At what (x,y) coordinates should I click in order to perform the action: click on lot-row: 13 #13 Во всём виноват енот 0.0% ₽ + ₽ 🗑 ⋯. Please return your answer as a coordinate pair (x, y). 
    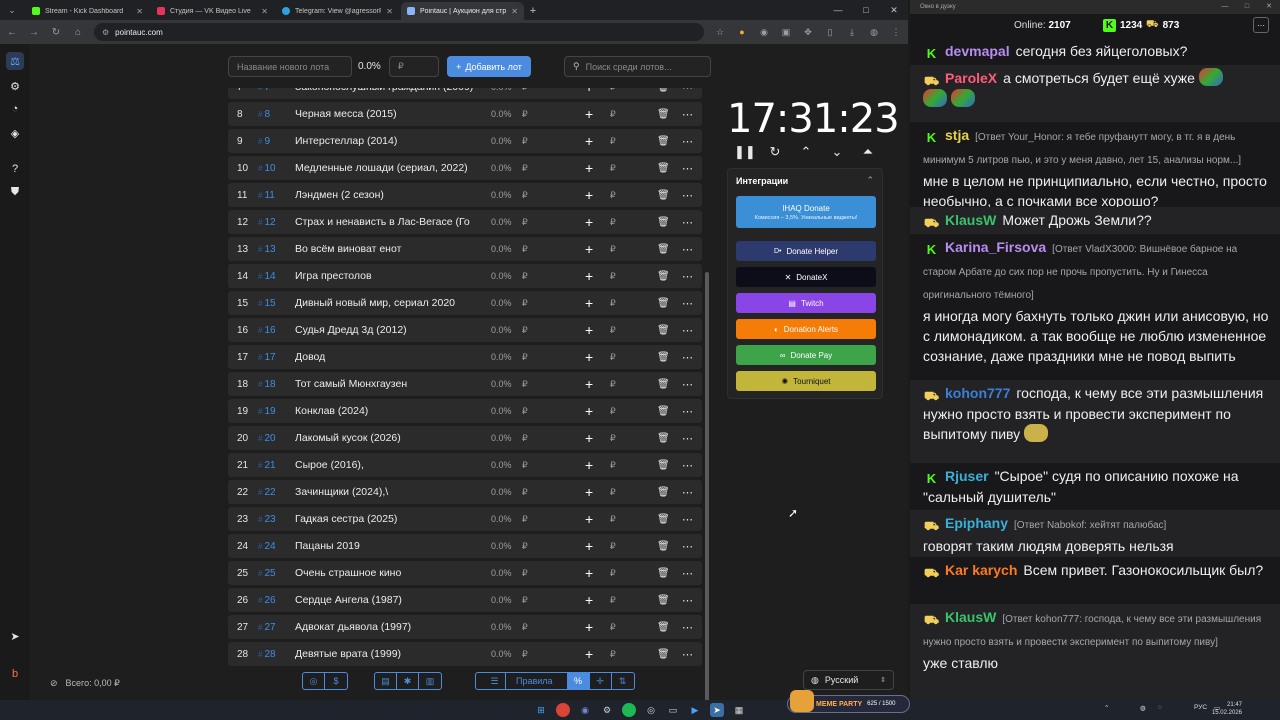
    Looking at the image, I should click on (465, 249).